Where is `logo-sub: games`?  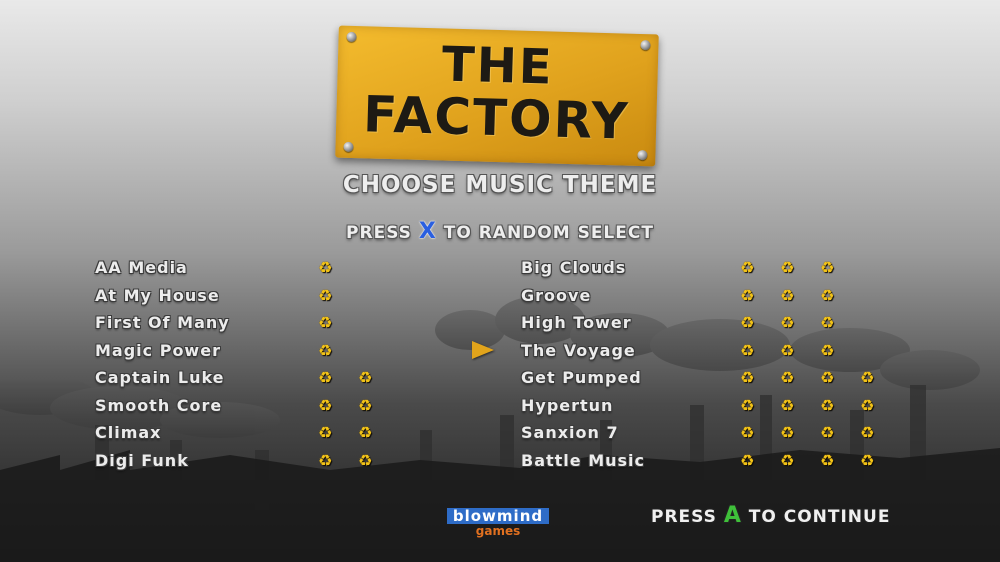 logo-sub: games is located at coordinates (498, 531).